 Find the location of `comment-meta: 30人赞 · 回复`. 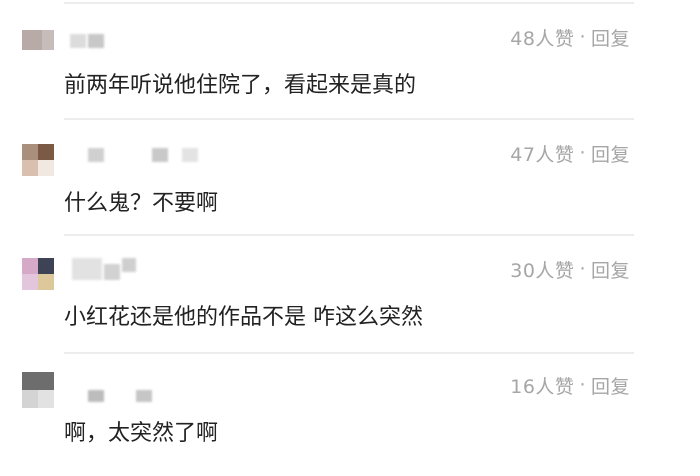

comment-meta: 30人赞 · 回复 is located at coordinates (570, 269).